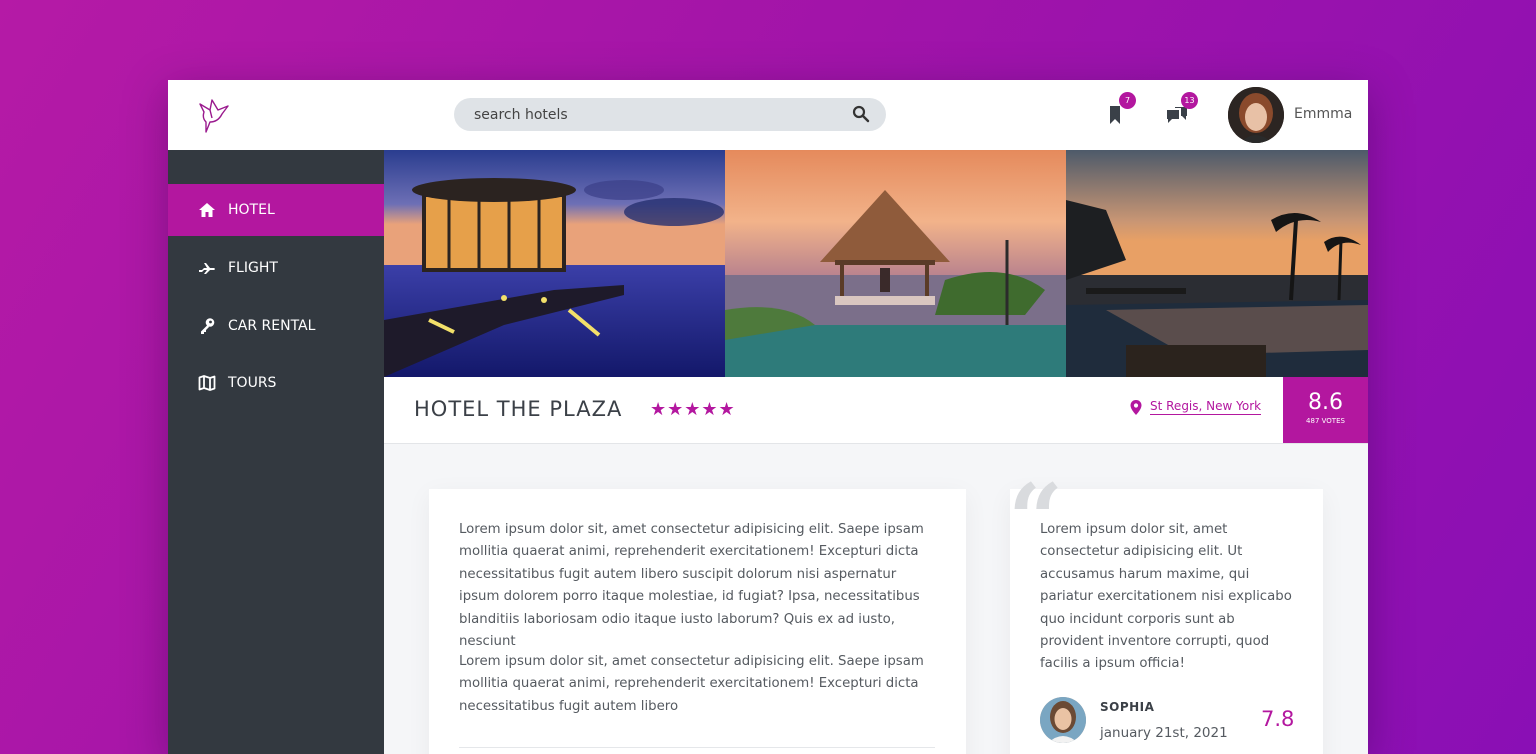  What do you see at coordinates (253, 268) in the screenshot?
I see `sidebar-item-label: FLIGHT` at bounding box center [253, 268].